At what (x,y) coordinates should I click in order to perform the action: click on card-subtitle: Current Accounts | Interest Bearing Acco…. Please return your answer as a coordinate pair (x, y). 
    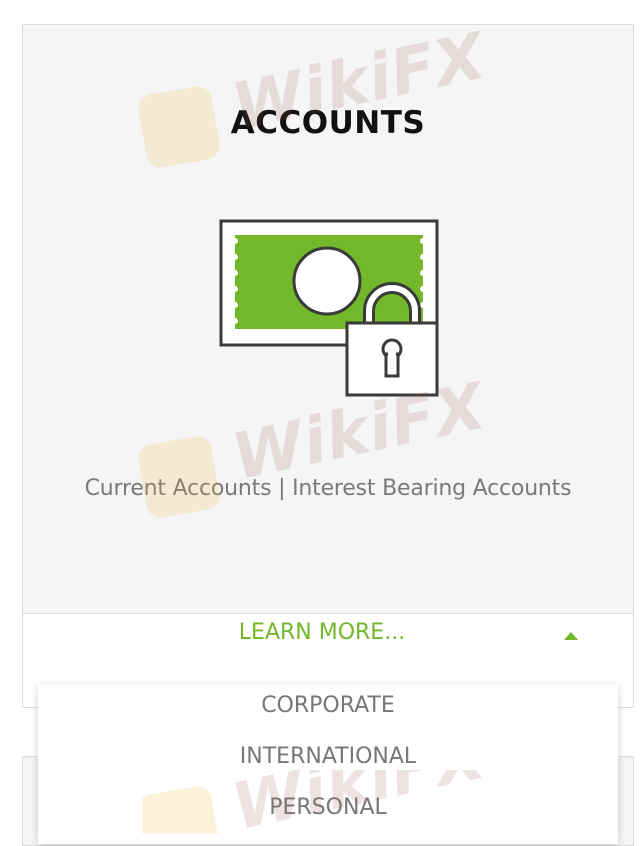
    Looking at the image, I should click on (328, 488).